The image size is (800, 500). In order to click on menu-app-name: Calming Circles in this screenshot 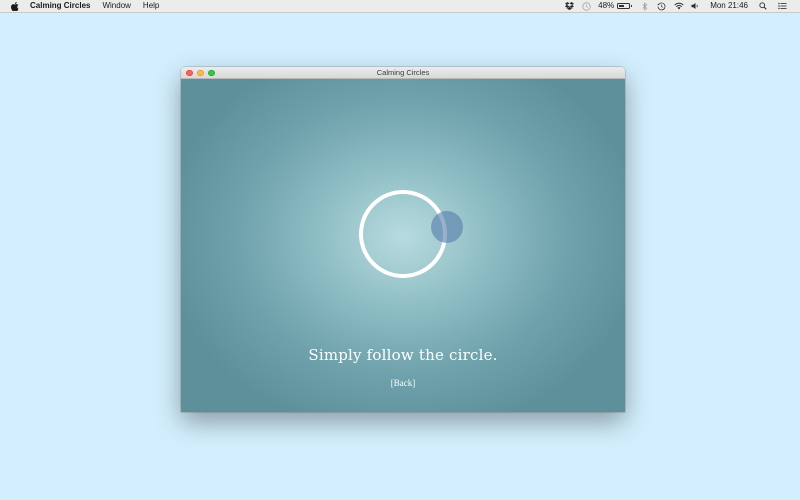, I will do `click(60, 6)`.